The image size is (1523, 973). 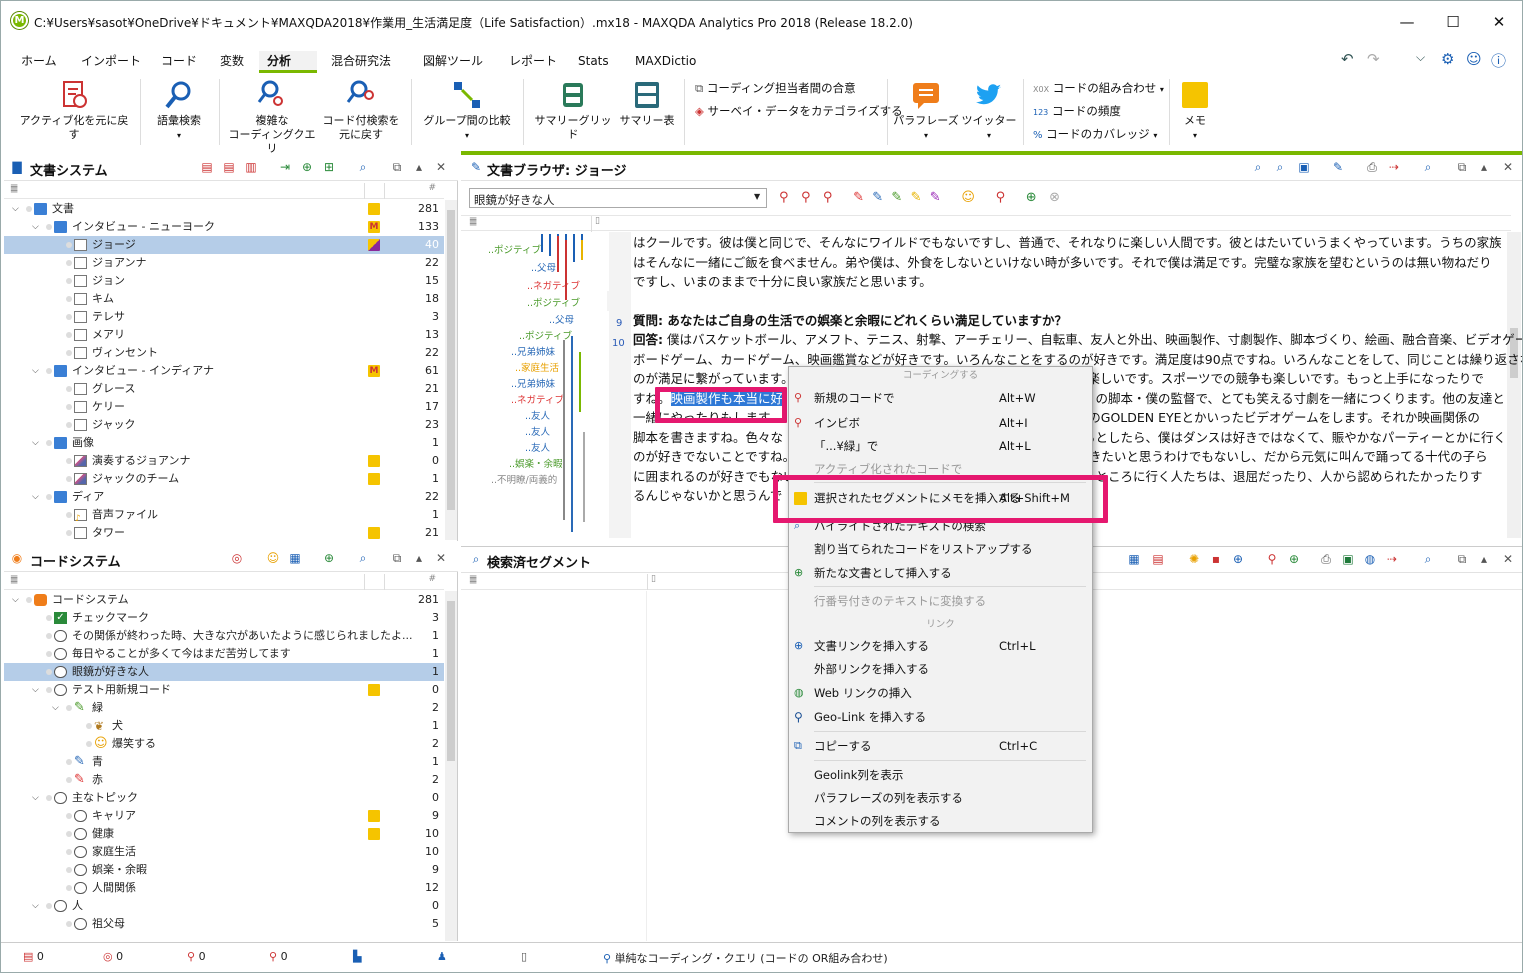 I want to click on filter-view-icon: ▤, so click(x=1158, y=559).